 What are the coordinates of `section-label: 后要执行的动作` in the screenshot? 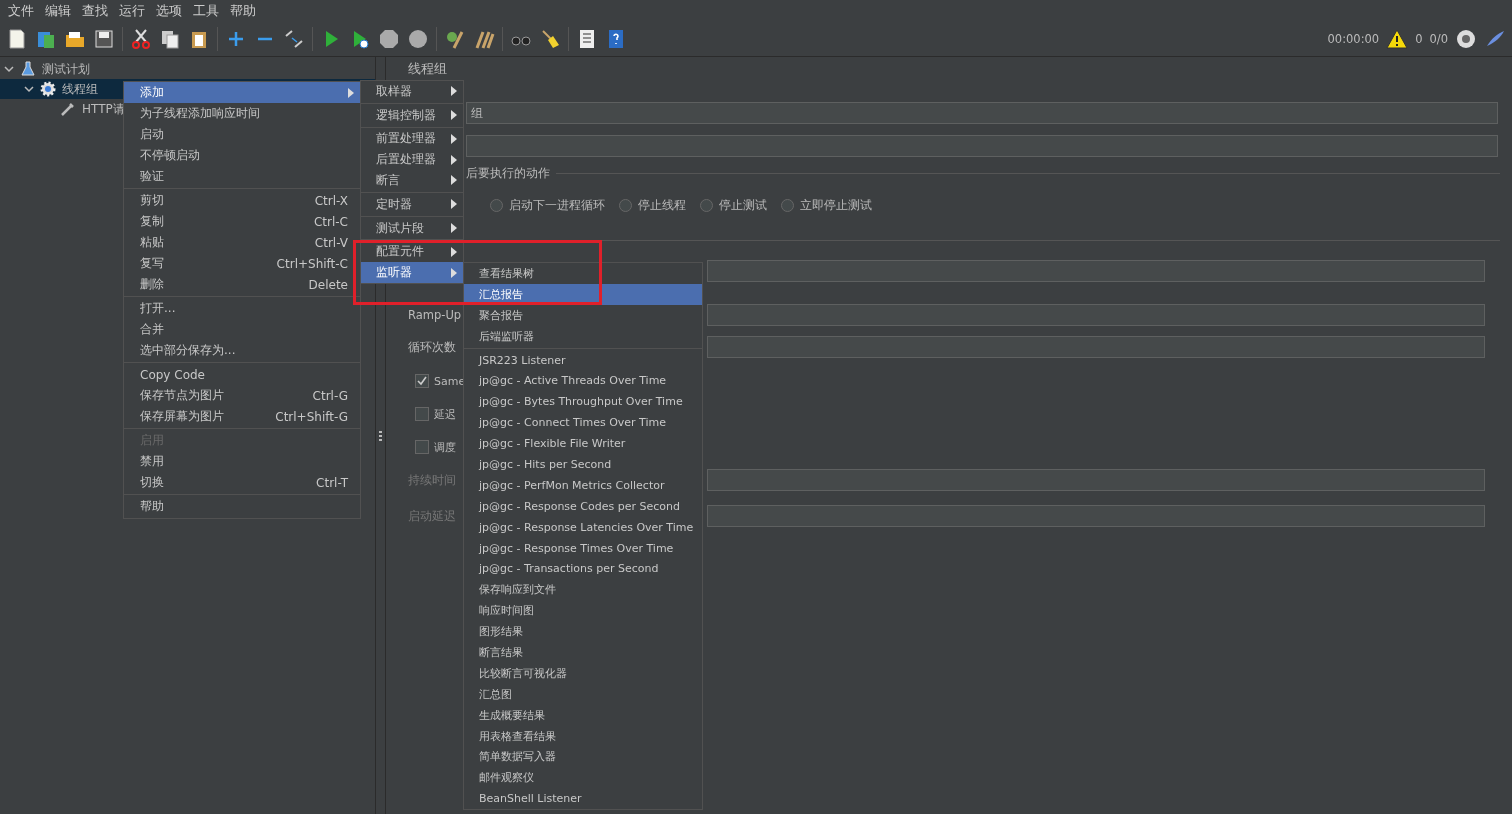 It's located at (508, 173).